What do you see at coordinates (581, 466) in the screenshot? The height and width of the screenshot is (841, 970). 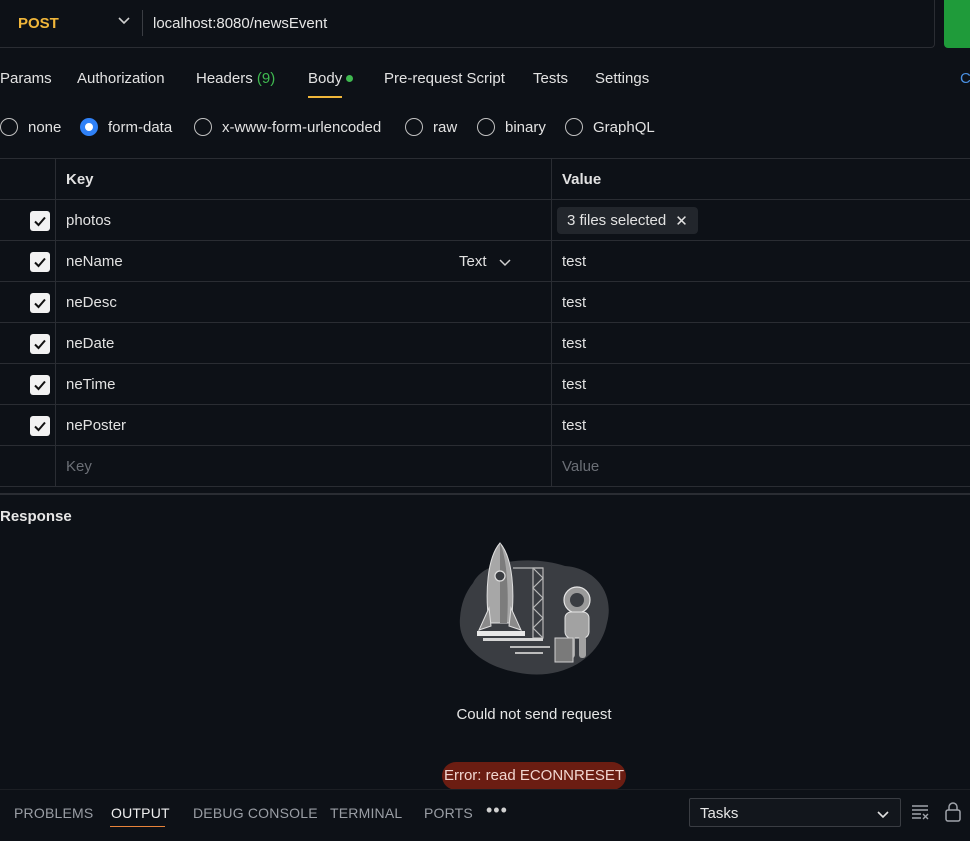 I see `value-placeholder: Value` at bounding box center [581, 466].